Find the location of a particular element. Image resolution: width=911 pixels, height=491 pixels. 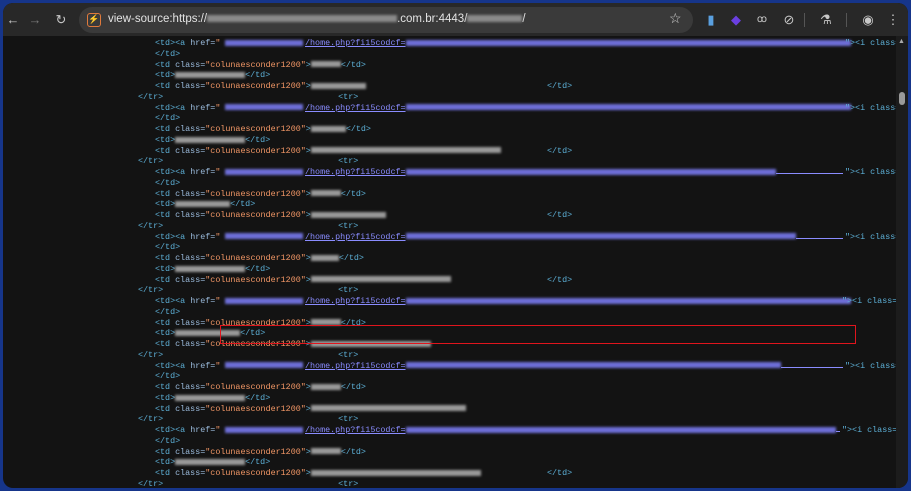

reload-icon: ↻ is located at coordinates (61, 20).